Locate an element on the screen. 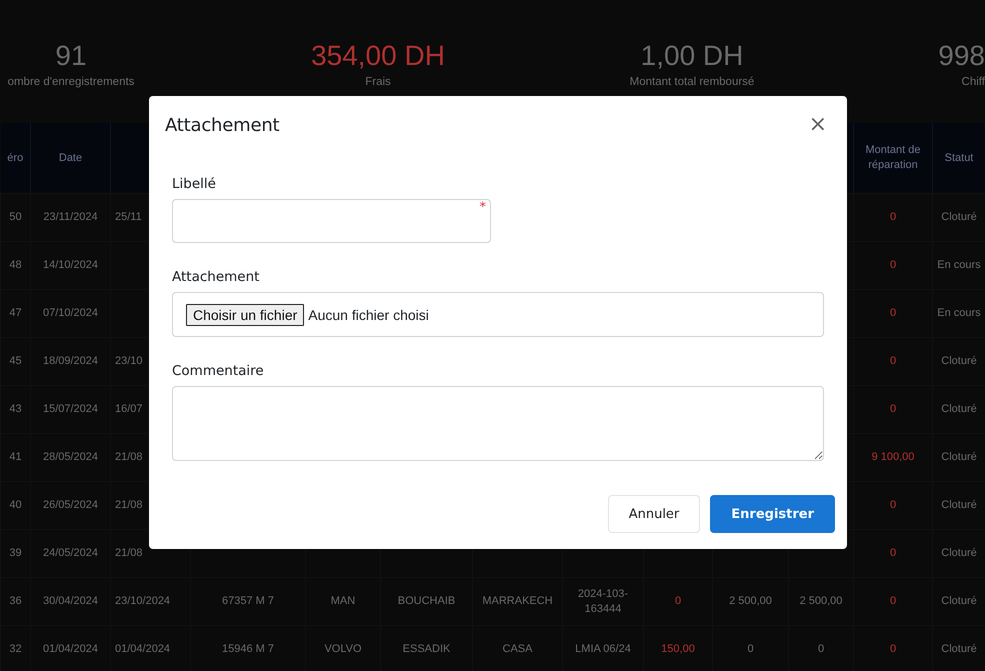  field-label: Attachement is located at coordinates (216, 277).